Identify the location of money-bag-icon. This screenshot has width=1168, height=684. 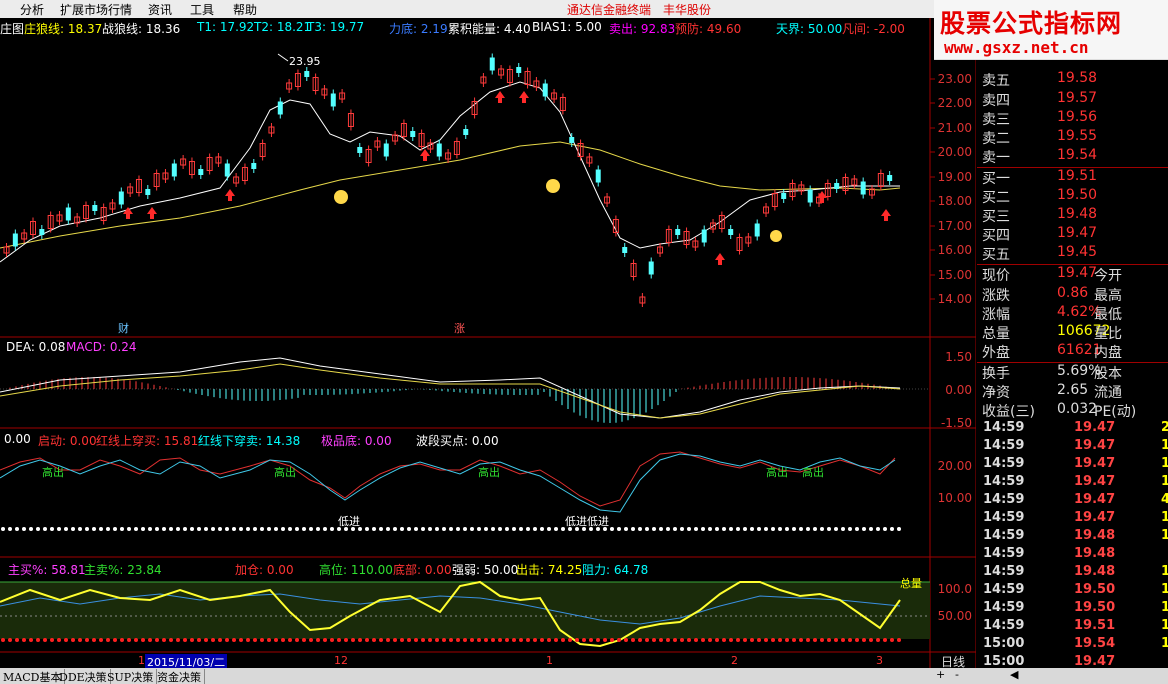
(776, 236).